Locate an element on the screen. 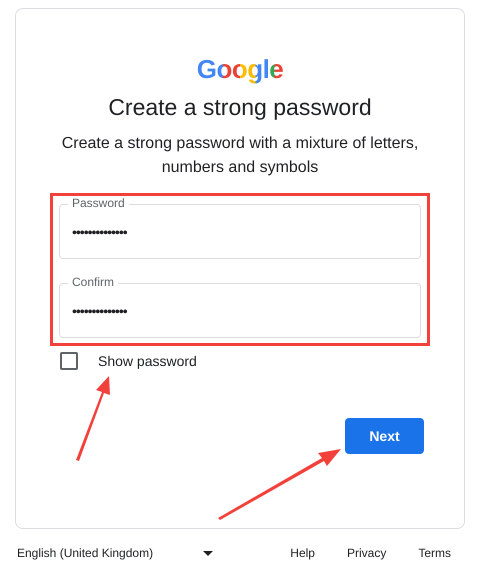 The width and height of the screenshot is (478, 583). next-button: Next is located at coordinates (384, 436).